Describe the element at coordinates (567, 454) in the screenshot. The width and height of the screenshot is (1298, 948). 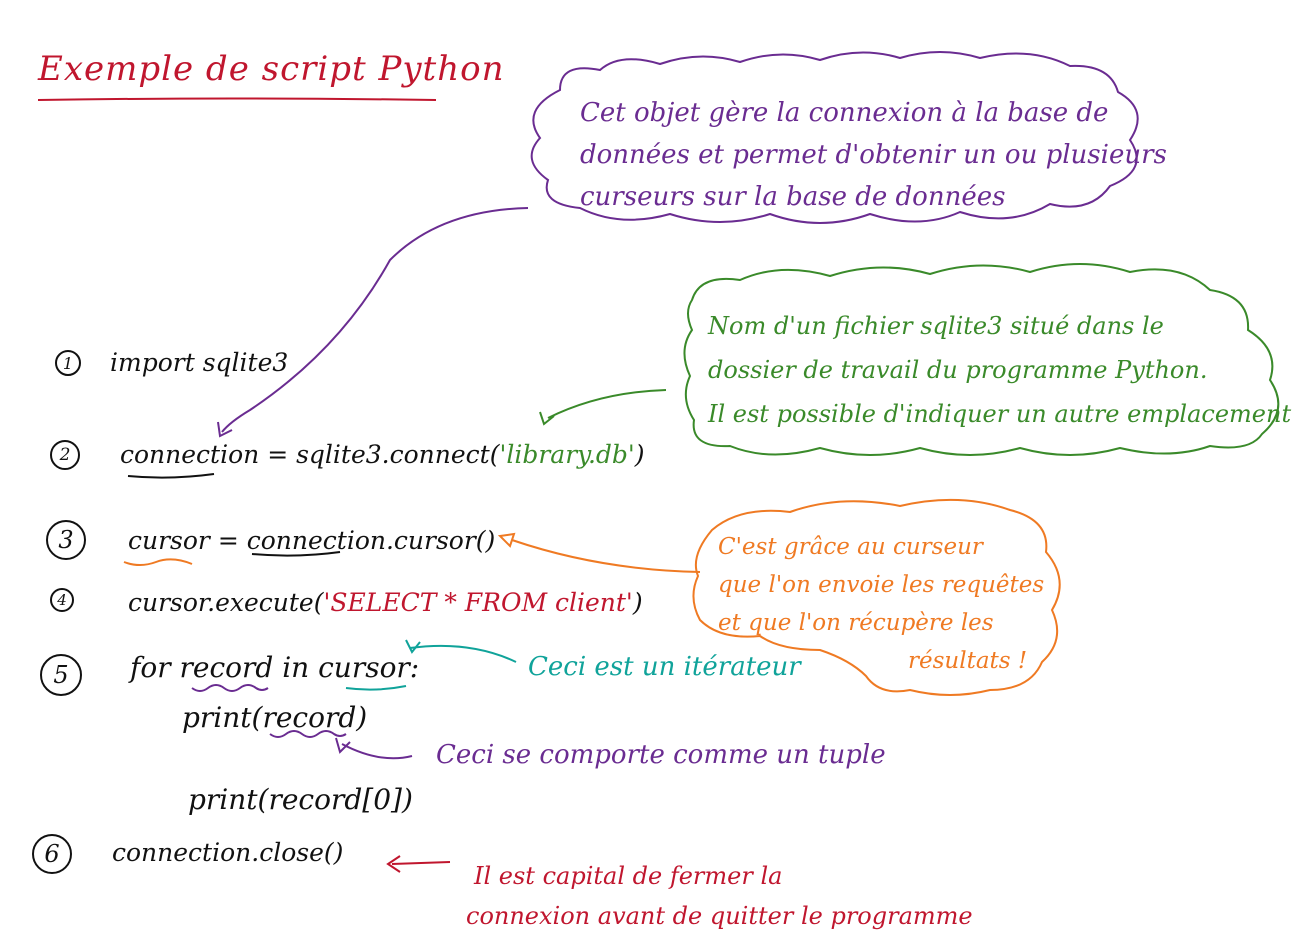
I see `code-filename-string: 'library.db'` at that location.